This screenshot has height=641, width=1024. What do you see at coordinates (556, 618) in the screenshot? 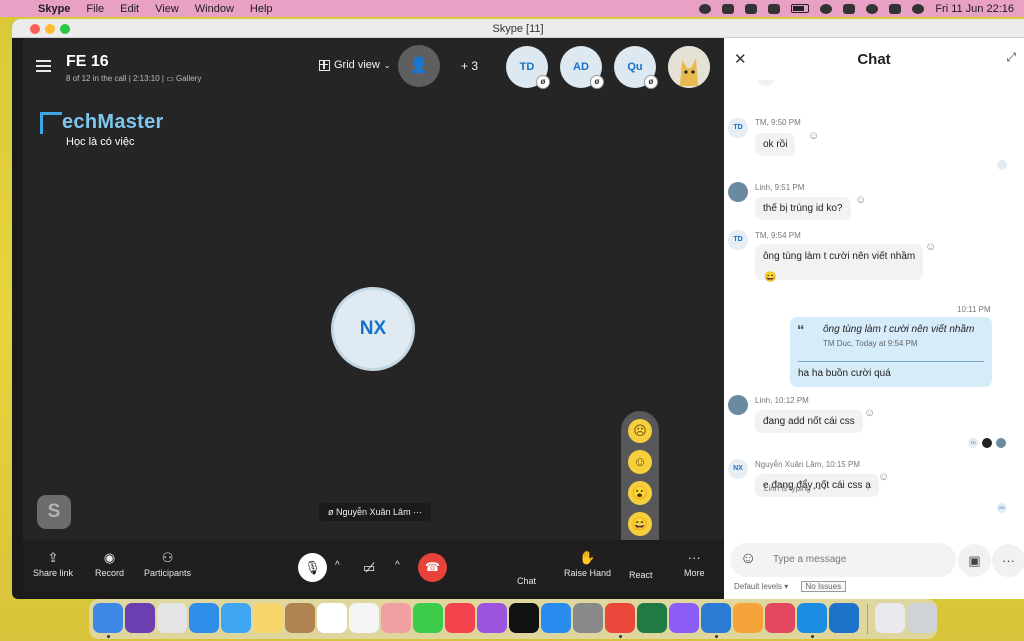
I see `app-store-icon` at bounding box center [556, 618].